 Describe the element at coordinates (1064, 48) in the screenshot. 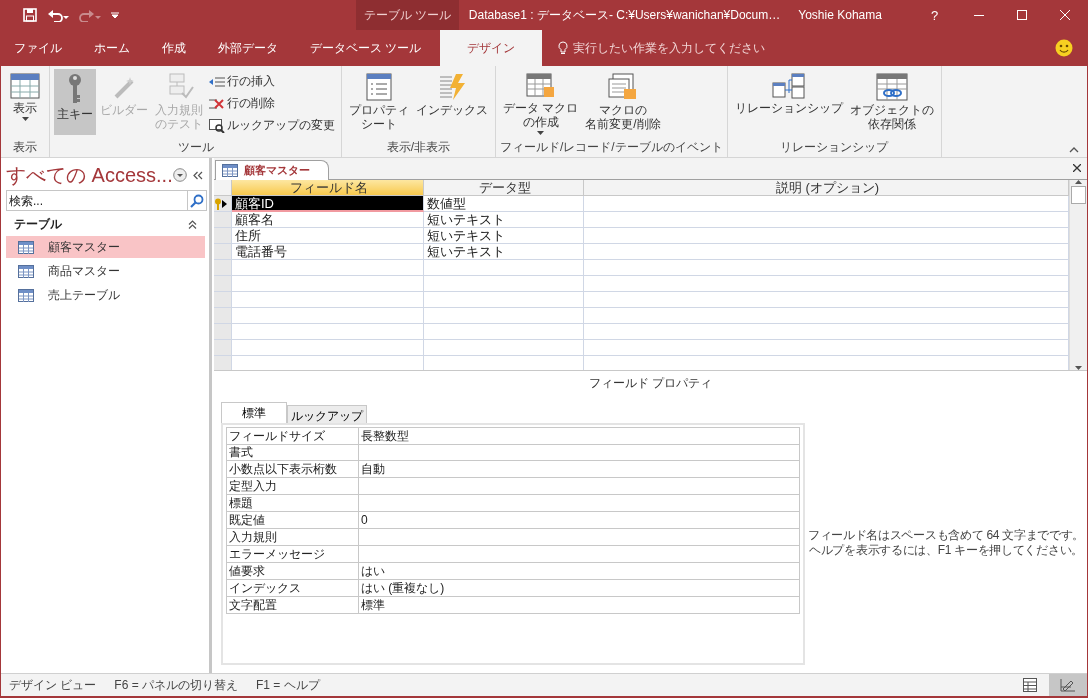

I see `smiley-icon` at that location.